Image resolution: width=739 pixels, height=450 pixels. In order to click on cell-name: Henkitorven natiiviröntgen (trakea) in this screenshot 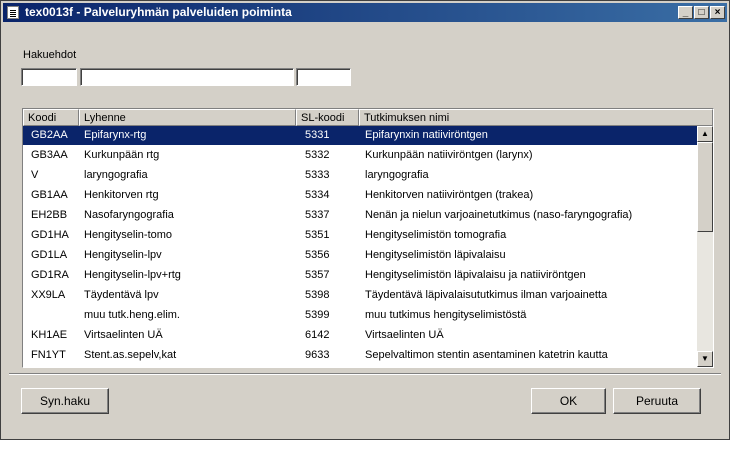, I will do `click(449, 195)`.